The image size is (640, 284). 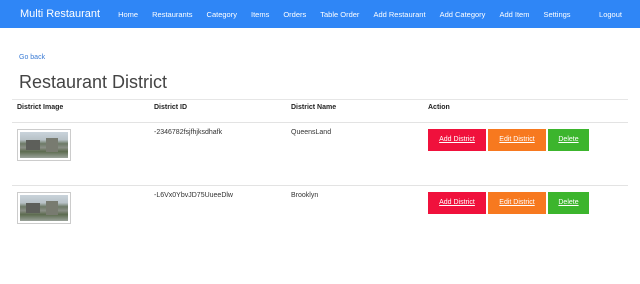 What do you see at coordinates (354, 111) in the screenshot?
I see `header-district-name: District Name` at bounding box center [354, 111].